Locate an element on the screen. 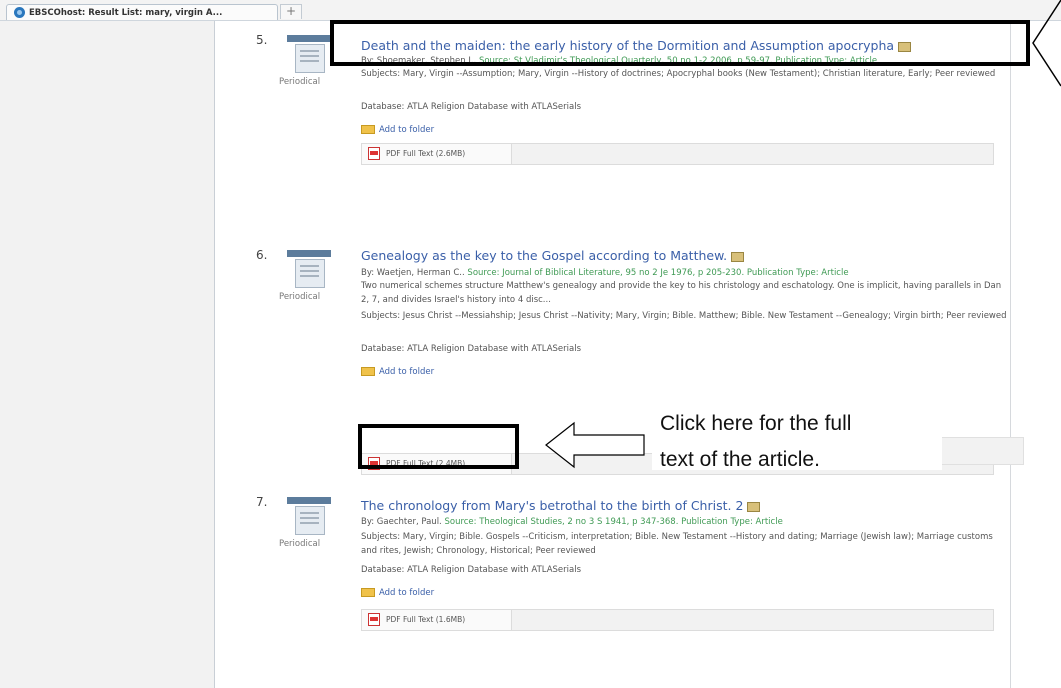 The image size is (1061, 688). pdf-full-text-link: PDF Full Text (2.6MB) is located at coordinates (437, 154).